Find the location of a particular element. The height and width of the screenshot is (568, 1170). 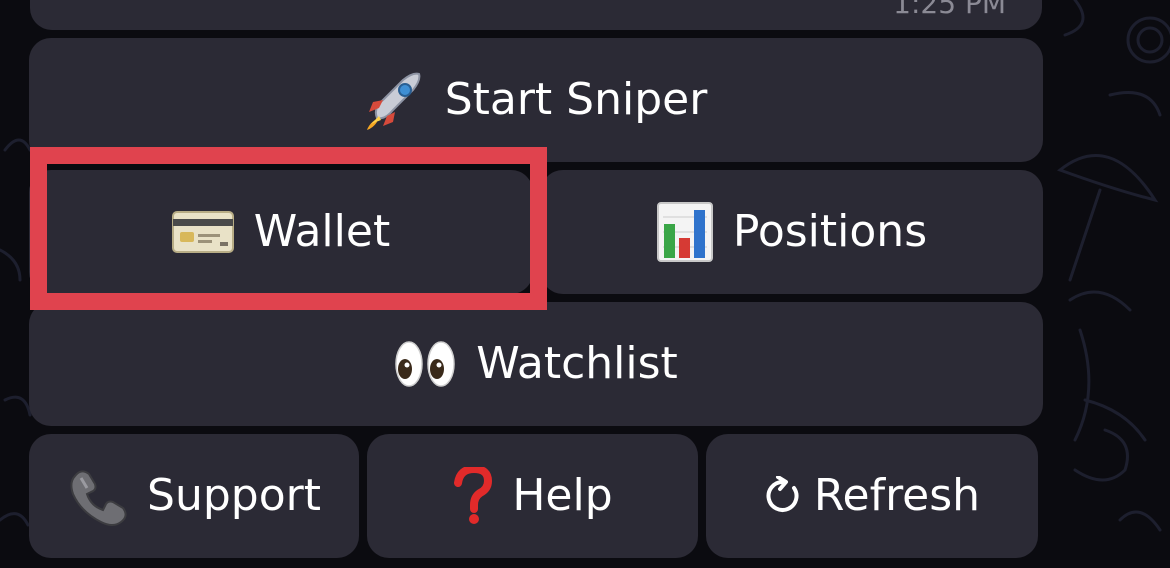

rocket-icon is located at coordinates (395, 100).